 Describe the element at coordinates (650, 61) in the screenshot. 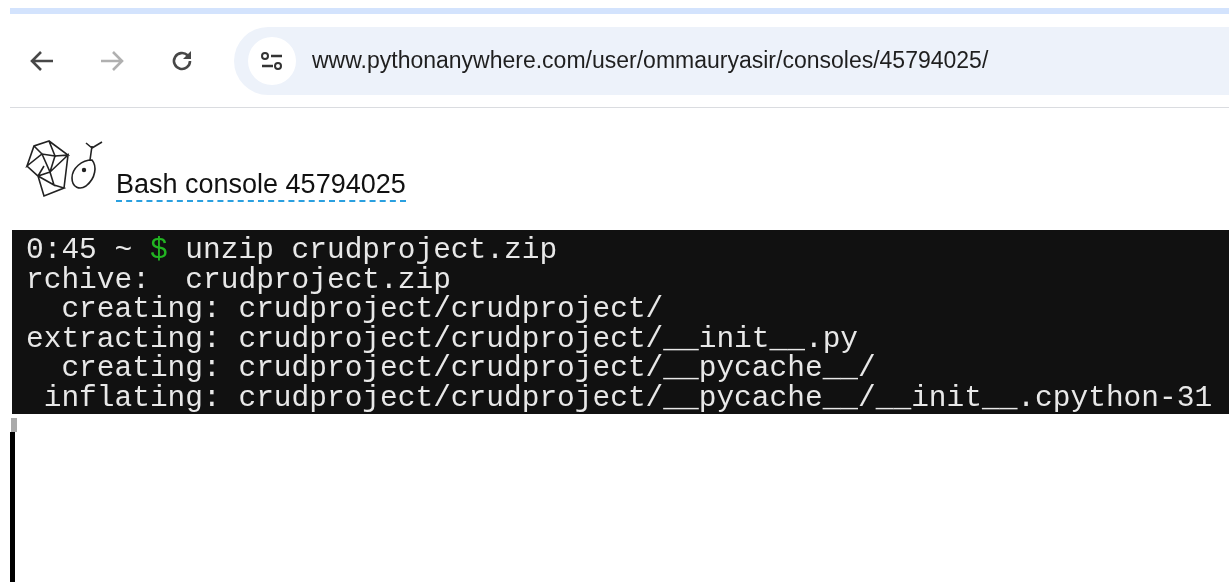

I see `url-text: www.pythonanywhere.com/user/ommauryasir/consoles/45794025/` at that location.